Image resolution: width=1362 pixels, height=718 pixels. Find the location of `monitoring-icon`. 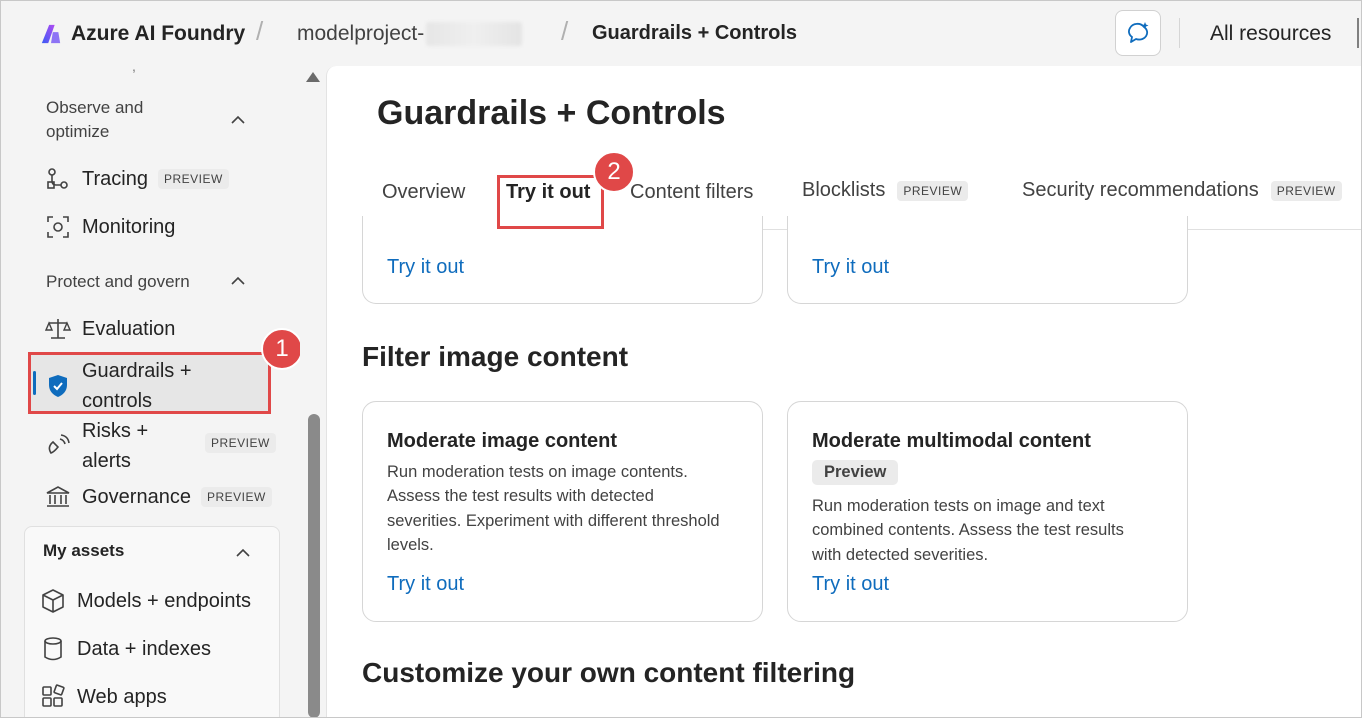

monitoring-icon is located at coordinates (58, 227).